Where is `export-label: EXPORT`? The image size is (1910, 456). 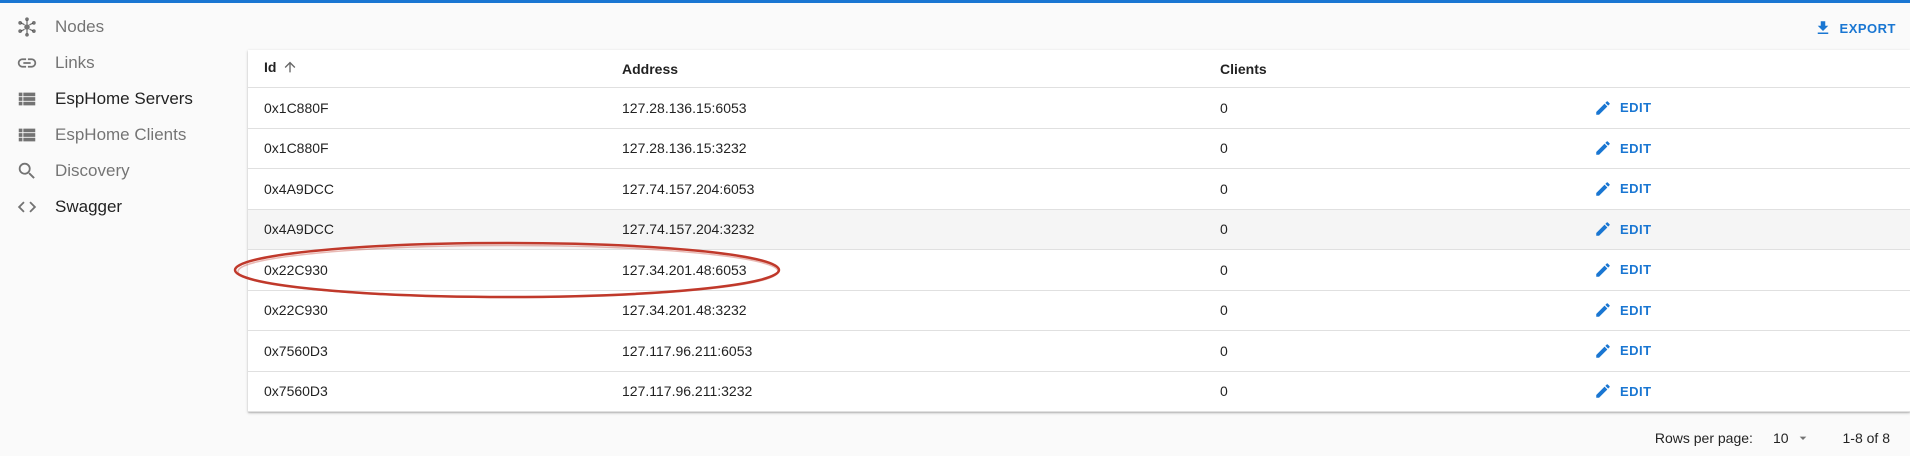
export-label: EXPORT is located at coordinates (1867, 28).